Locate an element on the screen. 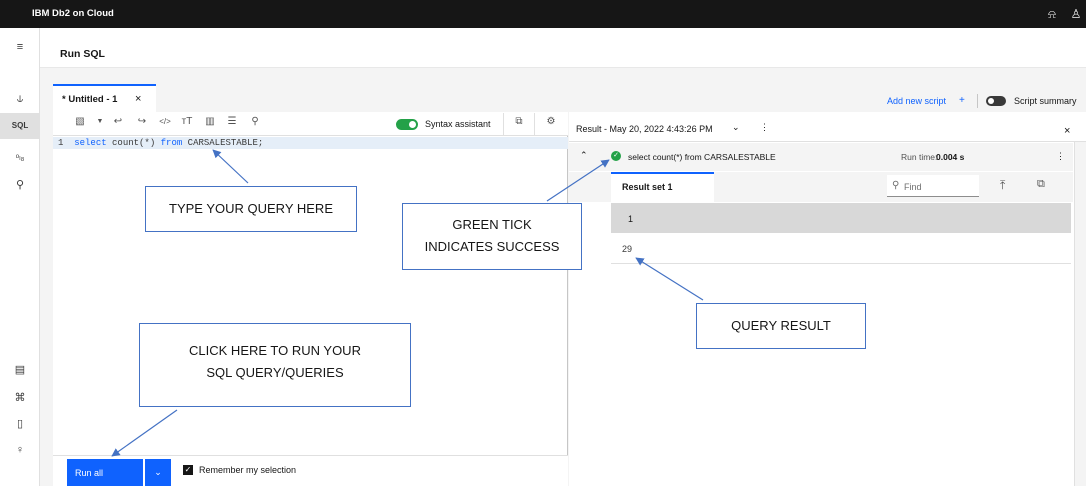 Image resolution: width=1086 pixels, height=486 pixels. annotation-text: TYPE YOUR QUERY HERE is located at coordinates (251, 208).